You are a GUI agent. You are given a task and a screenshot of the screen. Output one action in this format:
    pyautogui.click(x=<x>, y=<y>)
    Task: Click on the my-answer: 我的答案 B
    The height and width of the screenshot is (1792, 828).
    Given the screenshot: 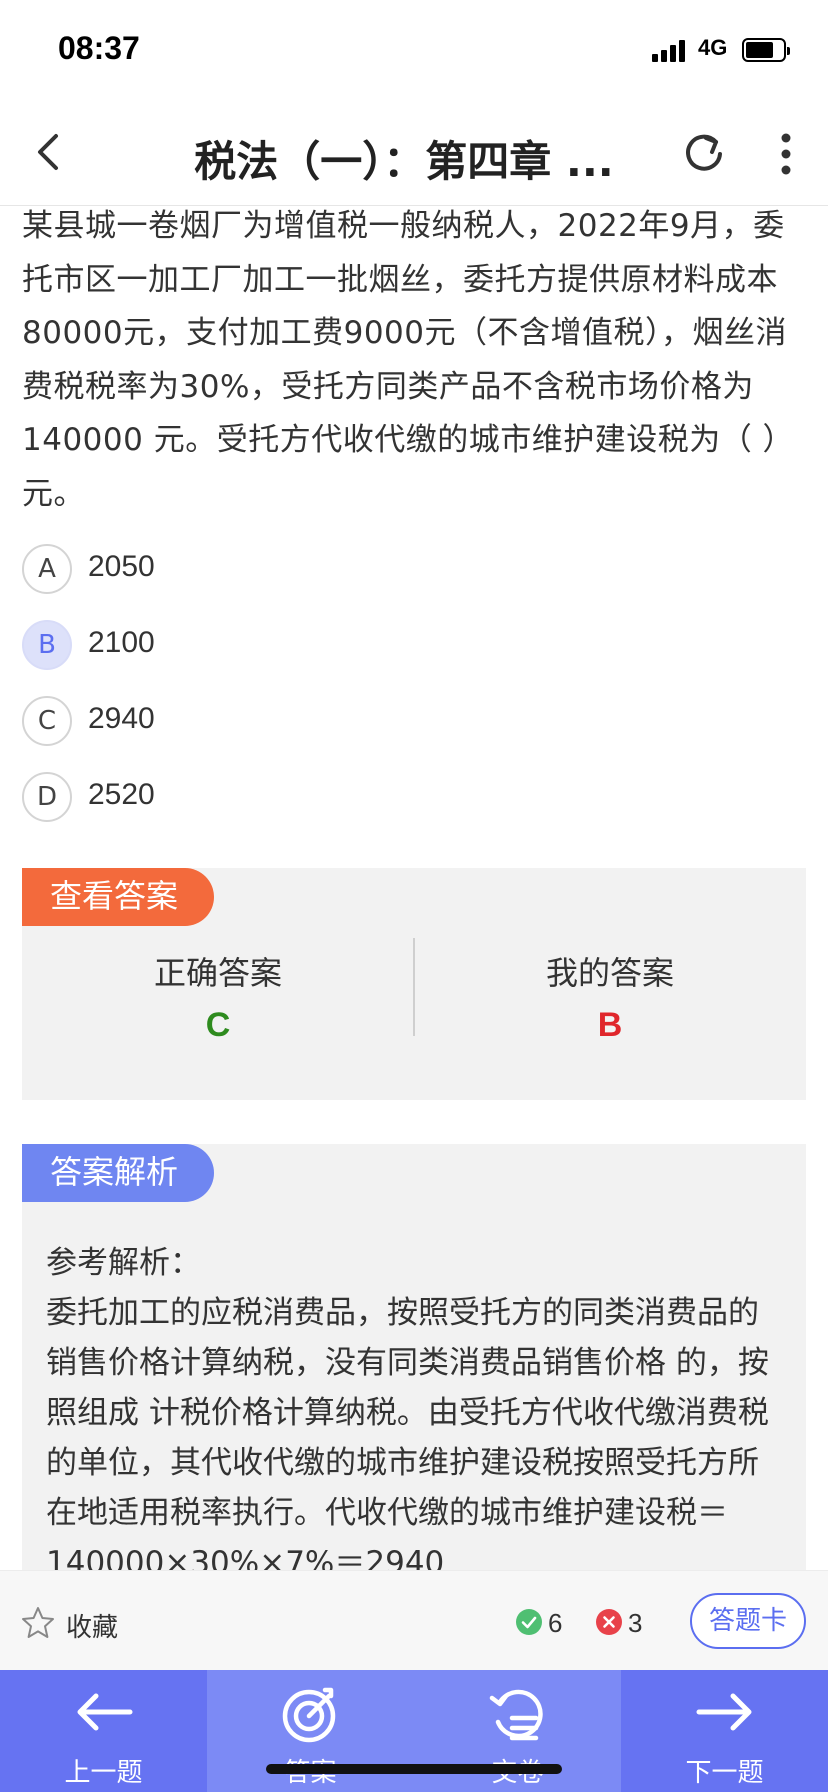 What is the action you would take?
    pyautogui.click(x=610, y=996)
    